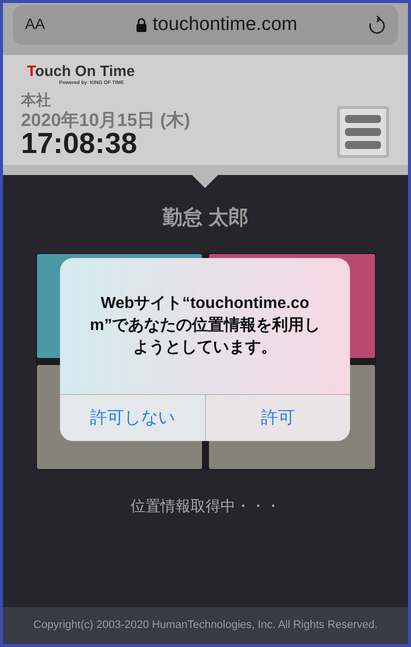 The image size is (411, 647). What do you see at coordinates (36, 101) in the screenshot?
I see `location-label: 本社` at bounding box center [36, 101].